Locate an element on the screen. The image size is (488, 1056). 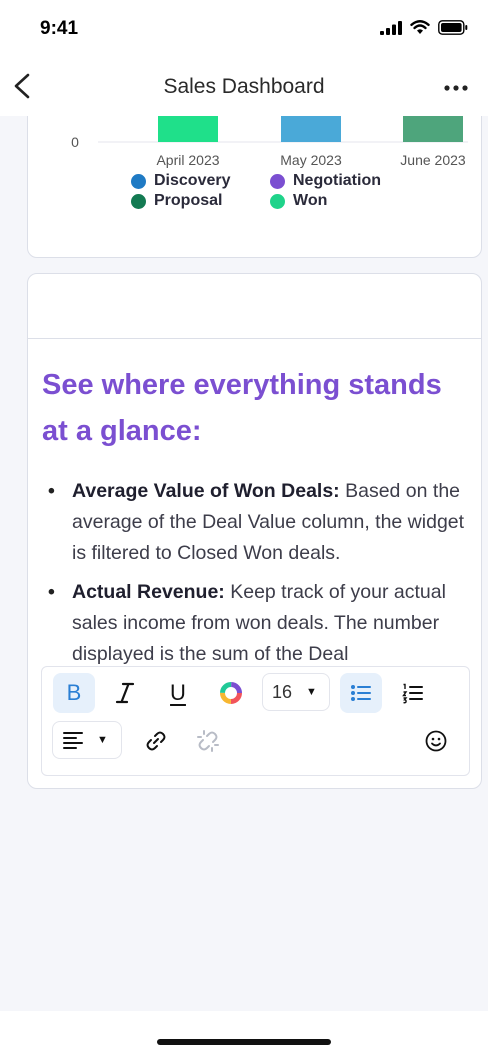
editor-heading: See where everything stands at a glance: is located at coordinates (242, 408).